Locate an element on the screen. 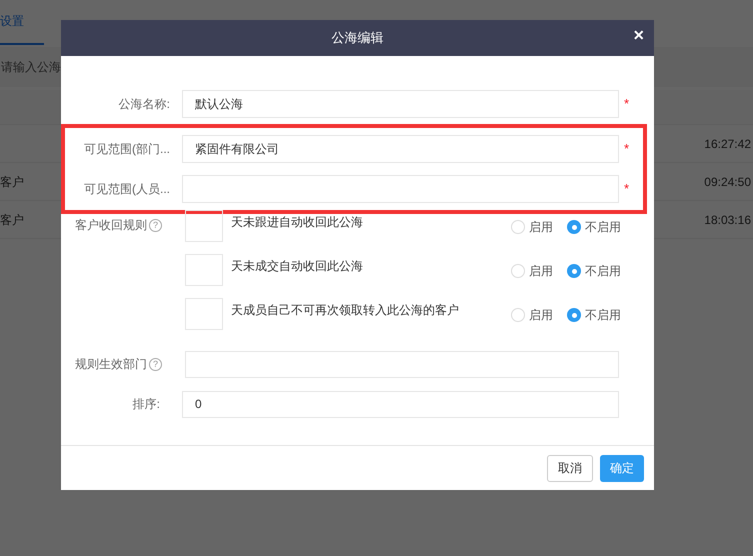  text-field: 0 is located at coordinates (400, 404).